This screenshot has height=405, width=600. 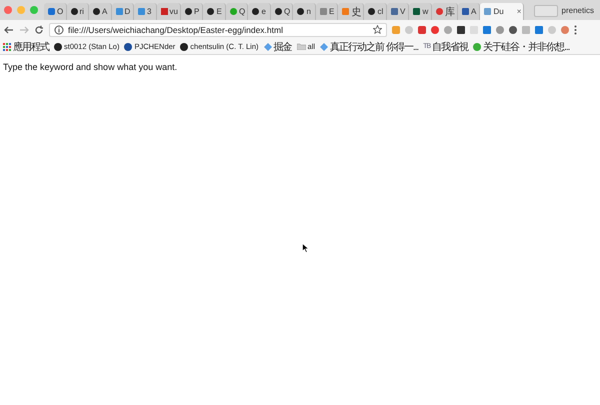 I want to click on tab-title: vu, so click(x=174, y=11).